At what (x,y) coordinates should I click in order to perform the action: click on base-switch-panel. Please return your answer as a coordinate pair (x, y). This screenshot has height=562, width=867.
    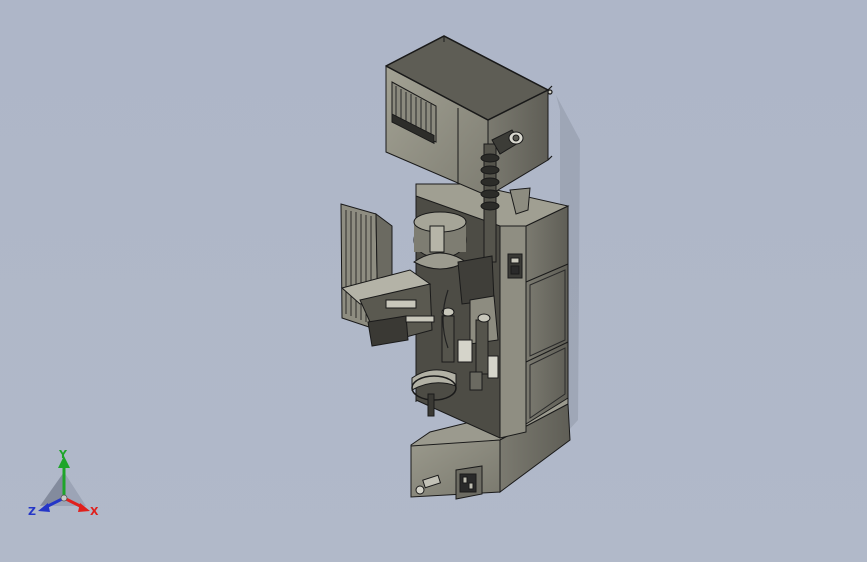
    Looking at the image, I should click on (469, 482).